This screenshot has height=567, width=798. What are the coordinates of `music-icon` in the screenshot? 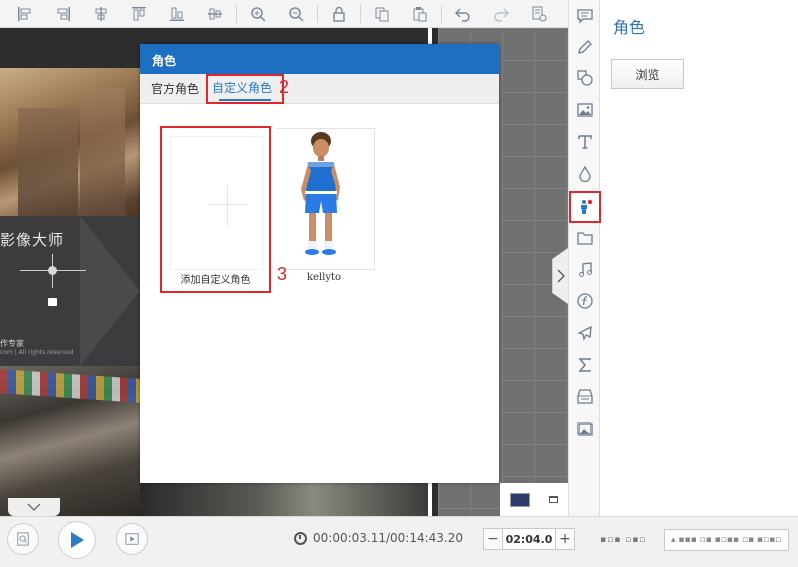 It's located at (585, 270).